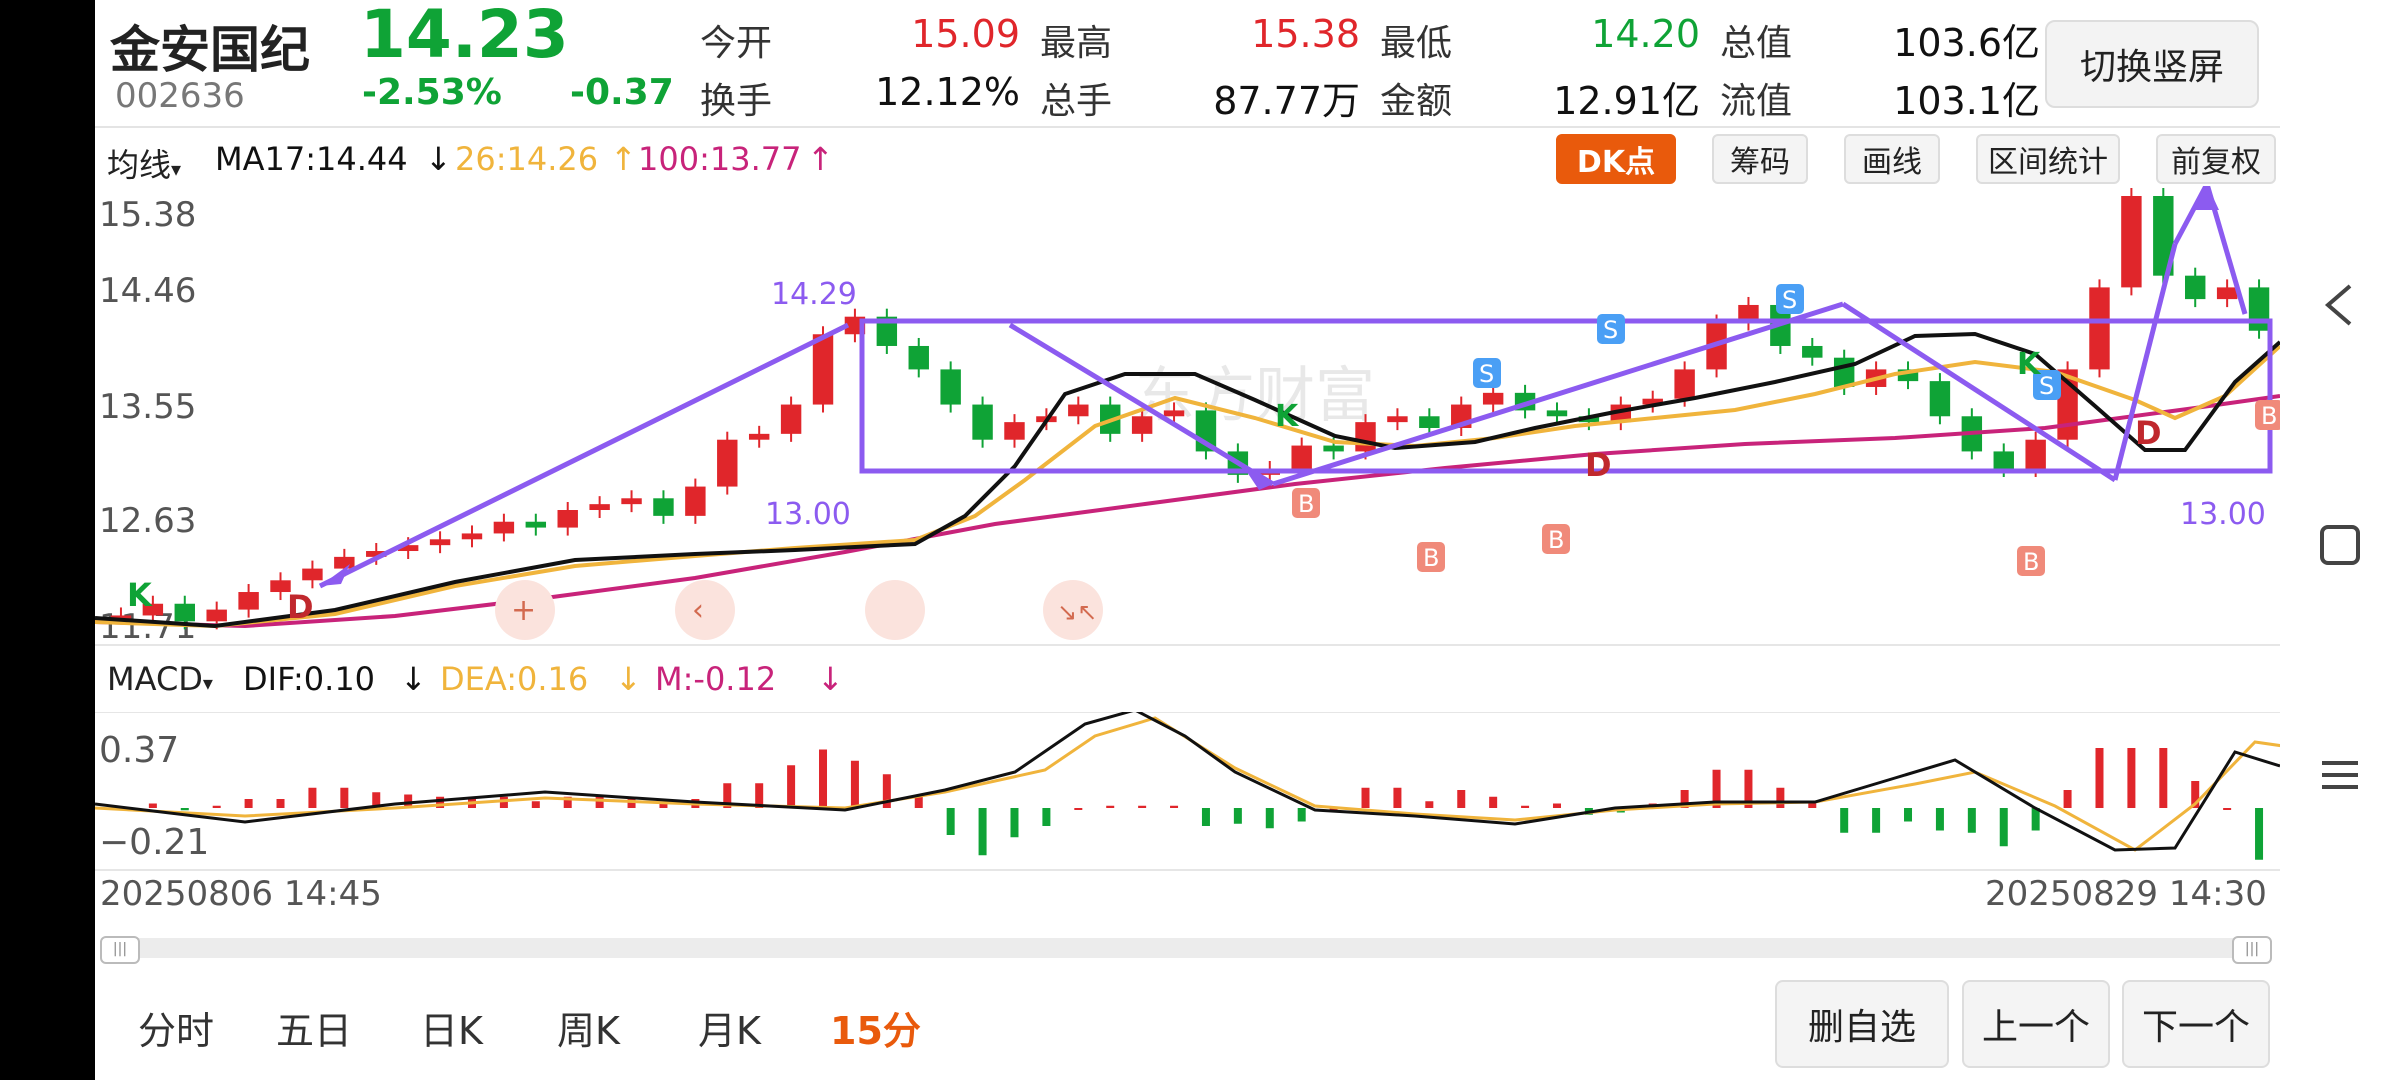  I want to click on chips-button: 筹码, so click(1760, 159).